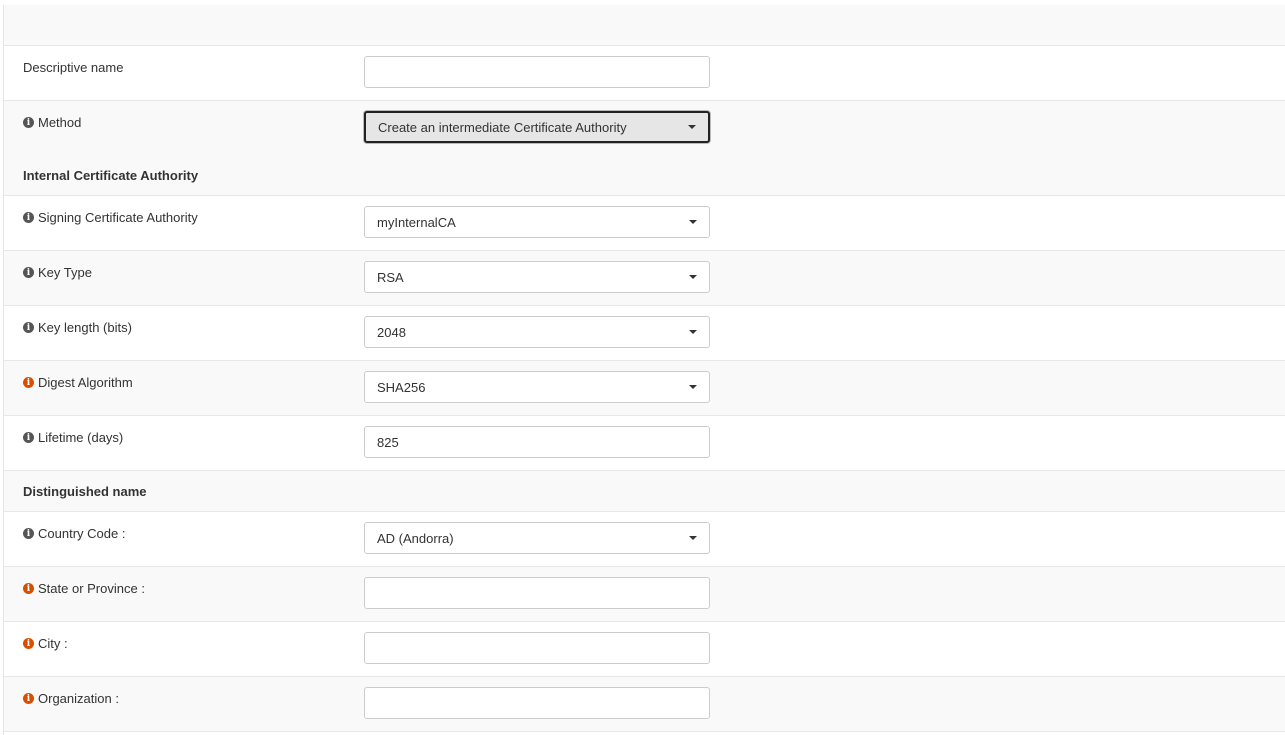  I want to click on descriptive-name-input, so click(537, 72).